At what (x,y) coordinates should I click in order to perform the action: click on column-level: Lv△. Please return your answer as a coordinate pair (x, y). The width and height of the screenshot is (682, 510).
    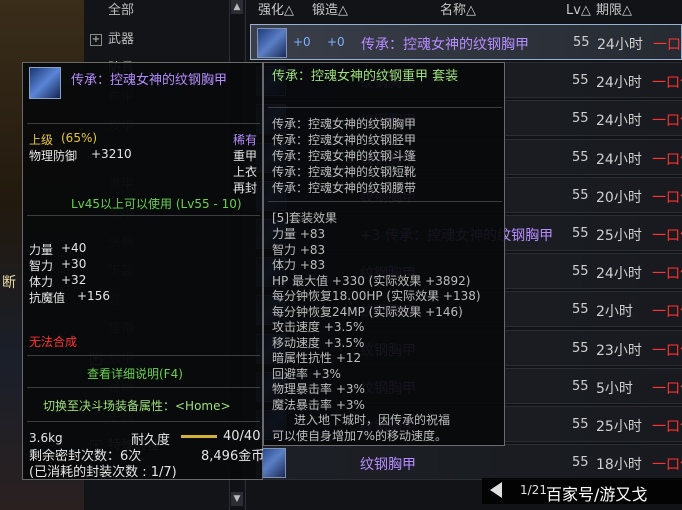
    Looking at the image, I should click on (578, 11).